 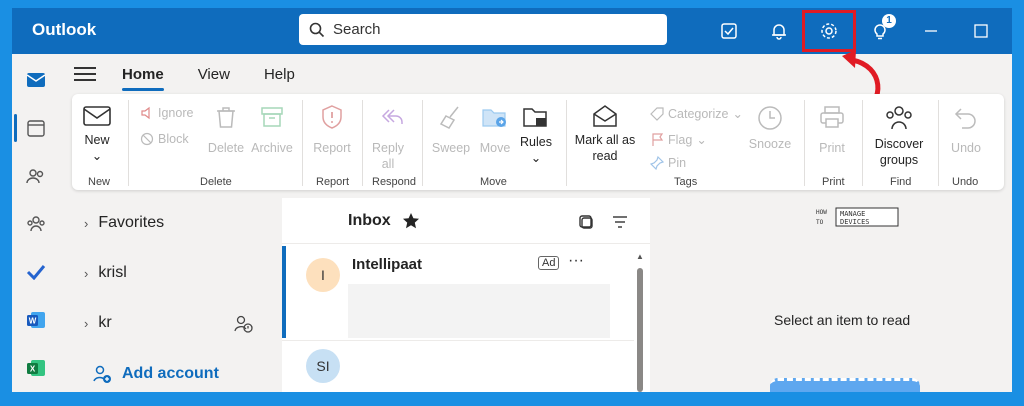 What do you see at coordinates (36, 272) in the screenshot?
I see `todo-icon` at bounding box center [36, 272].